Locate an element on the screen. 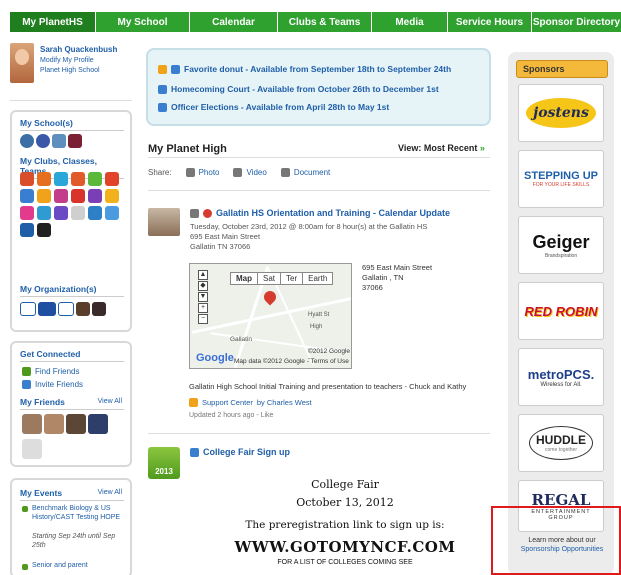 The image size is (621, 575). calendar-thumbnail: 2013 is located at coordinates (164, 463).